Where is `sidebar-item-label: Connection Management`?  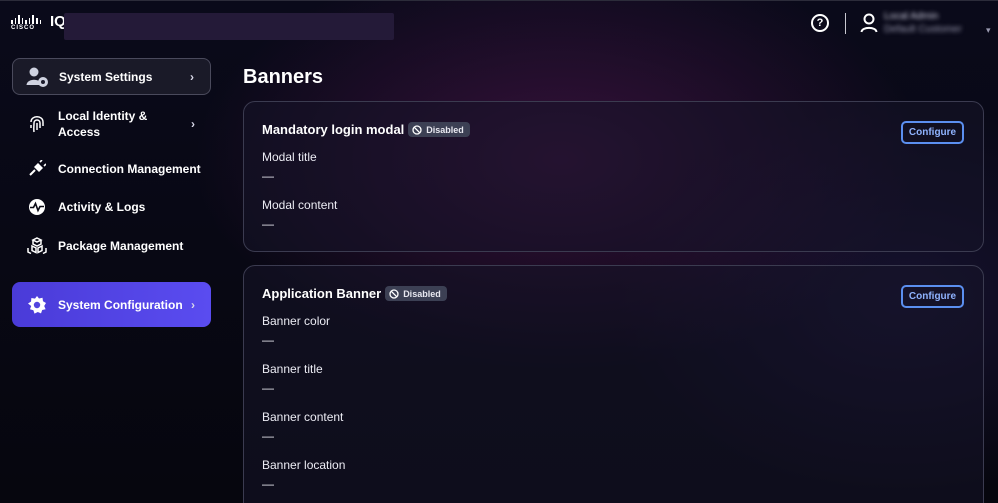 sidebar-item-label: Connection Management is located at coordinates (129, 169).